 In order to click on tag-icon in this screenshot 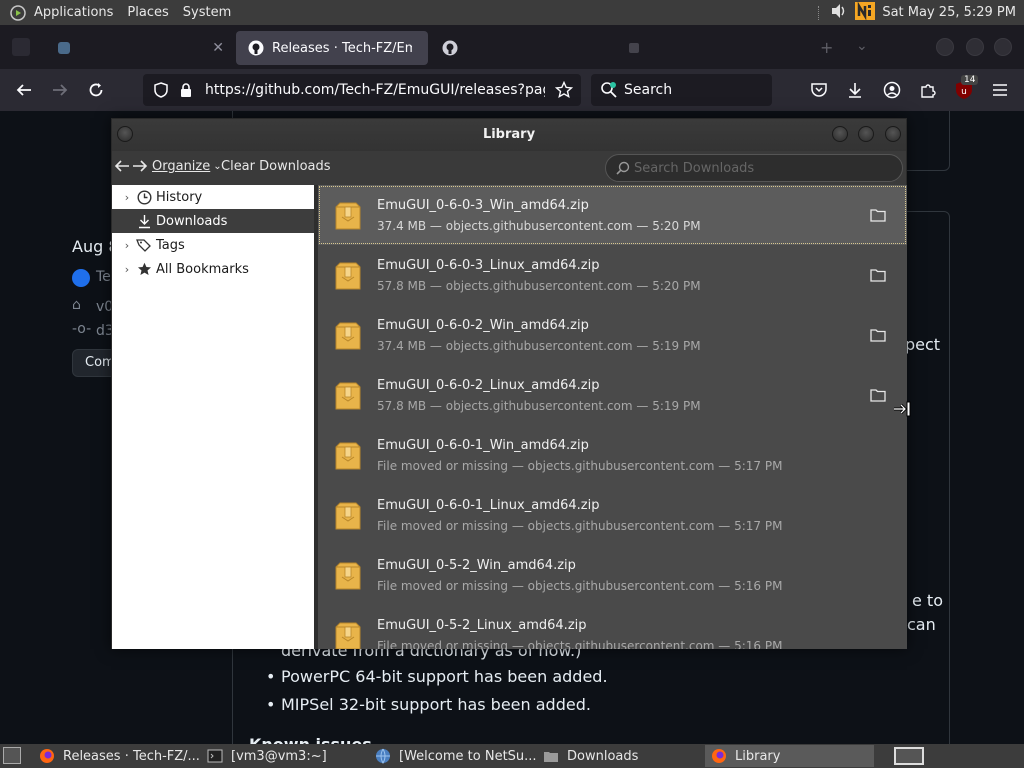, I will do `click(144, 245)`.